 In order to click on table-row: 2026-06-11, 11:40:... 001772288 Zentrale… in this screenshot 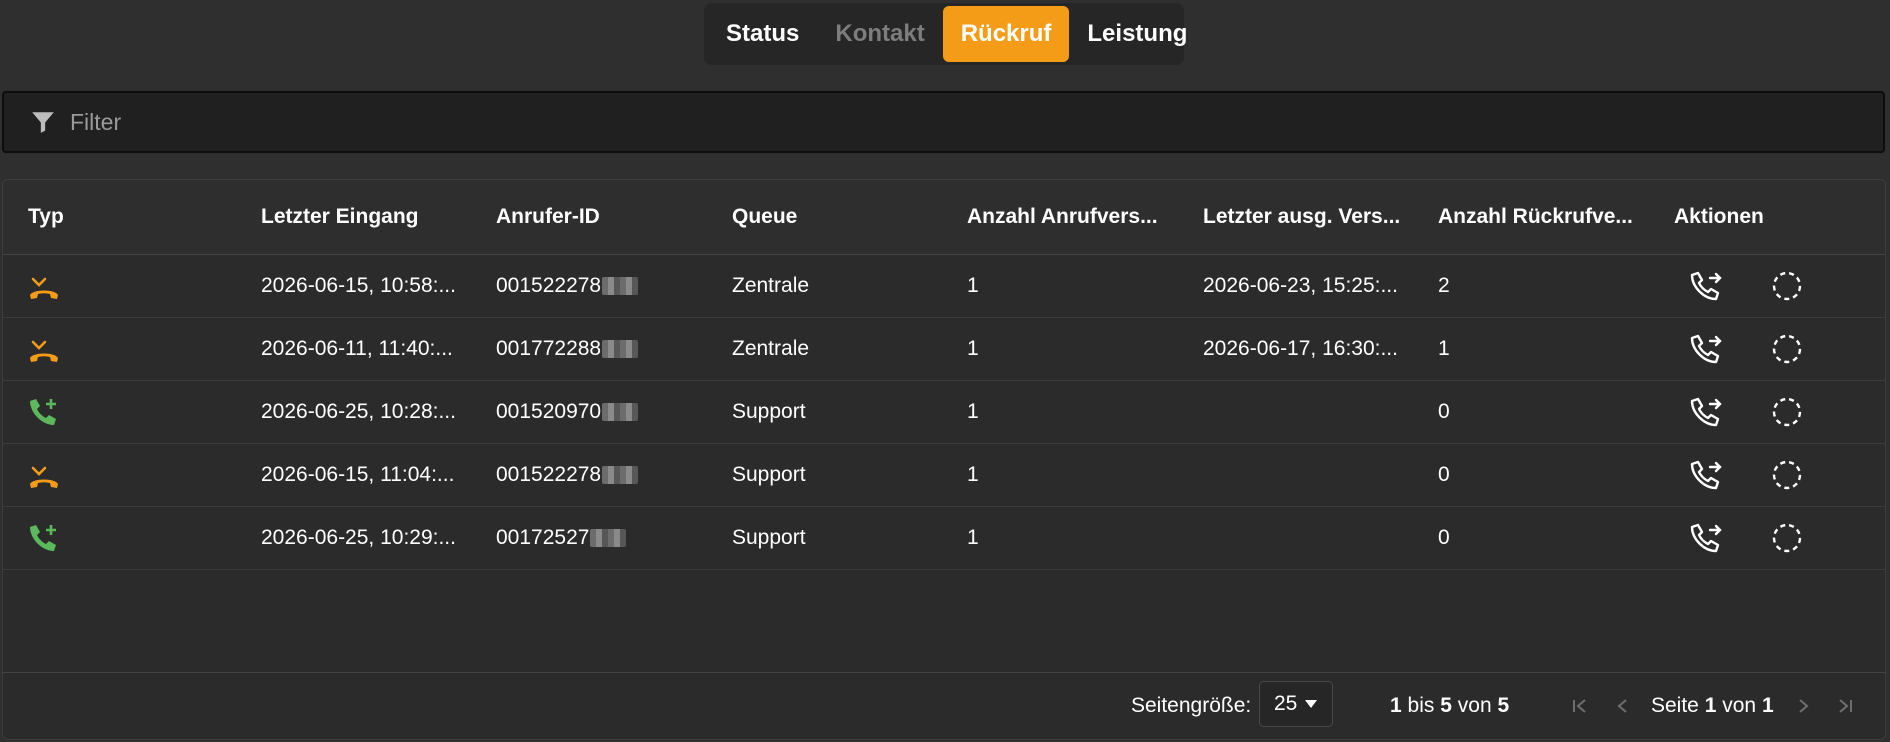, I will do `click(944, 349)`.